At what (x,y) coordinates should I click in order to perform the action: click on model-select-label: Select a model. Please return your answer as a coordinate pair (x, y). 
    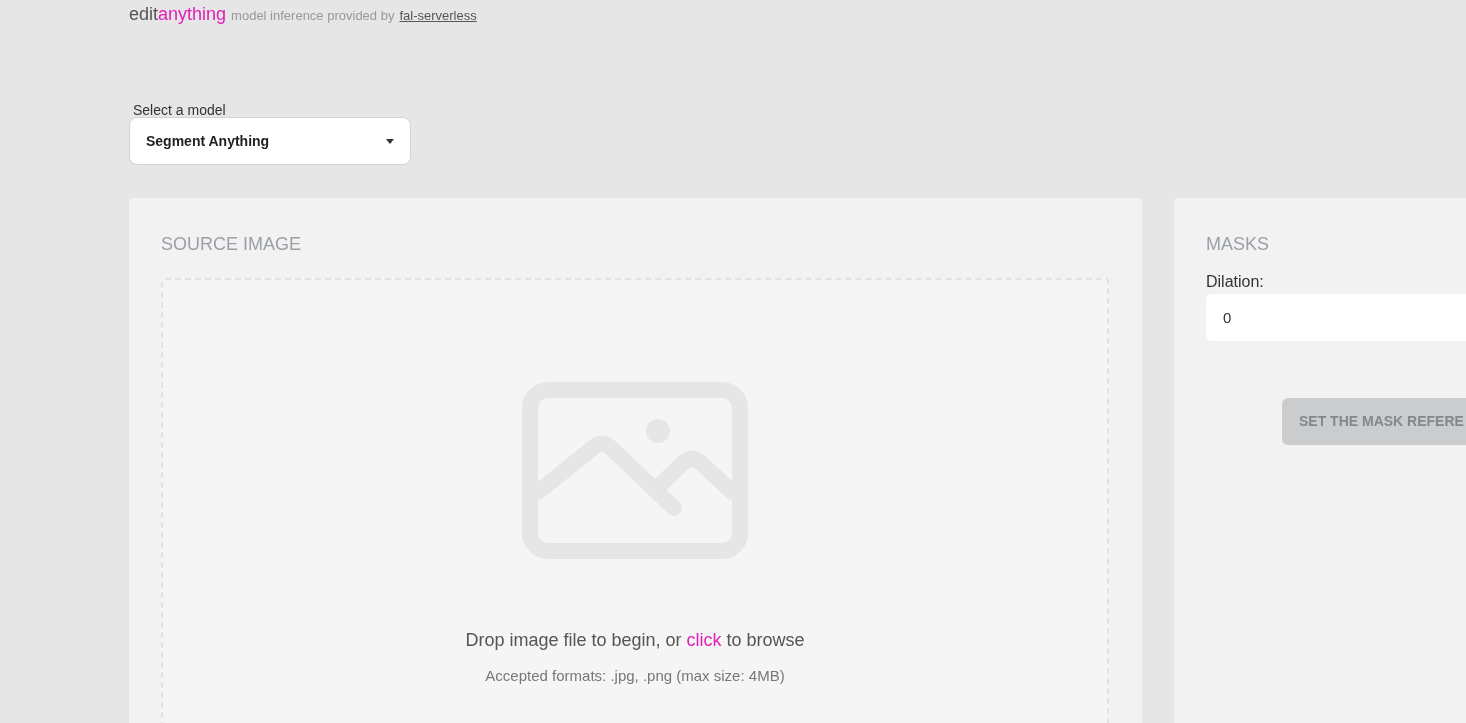
    Looking at the image, I should click on (179, 110).